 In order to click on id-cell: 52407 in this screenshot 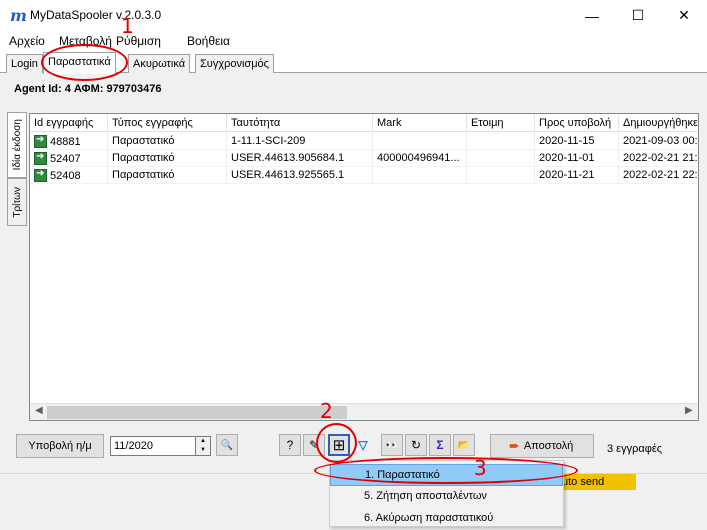, I will do `click(69, 158)`.